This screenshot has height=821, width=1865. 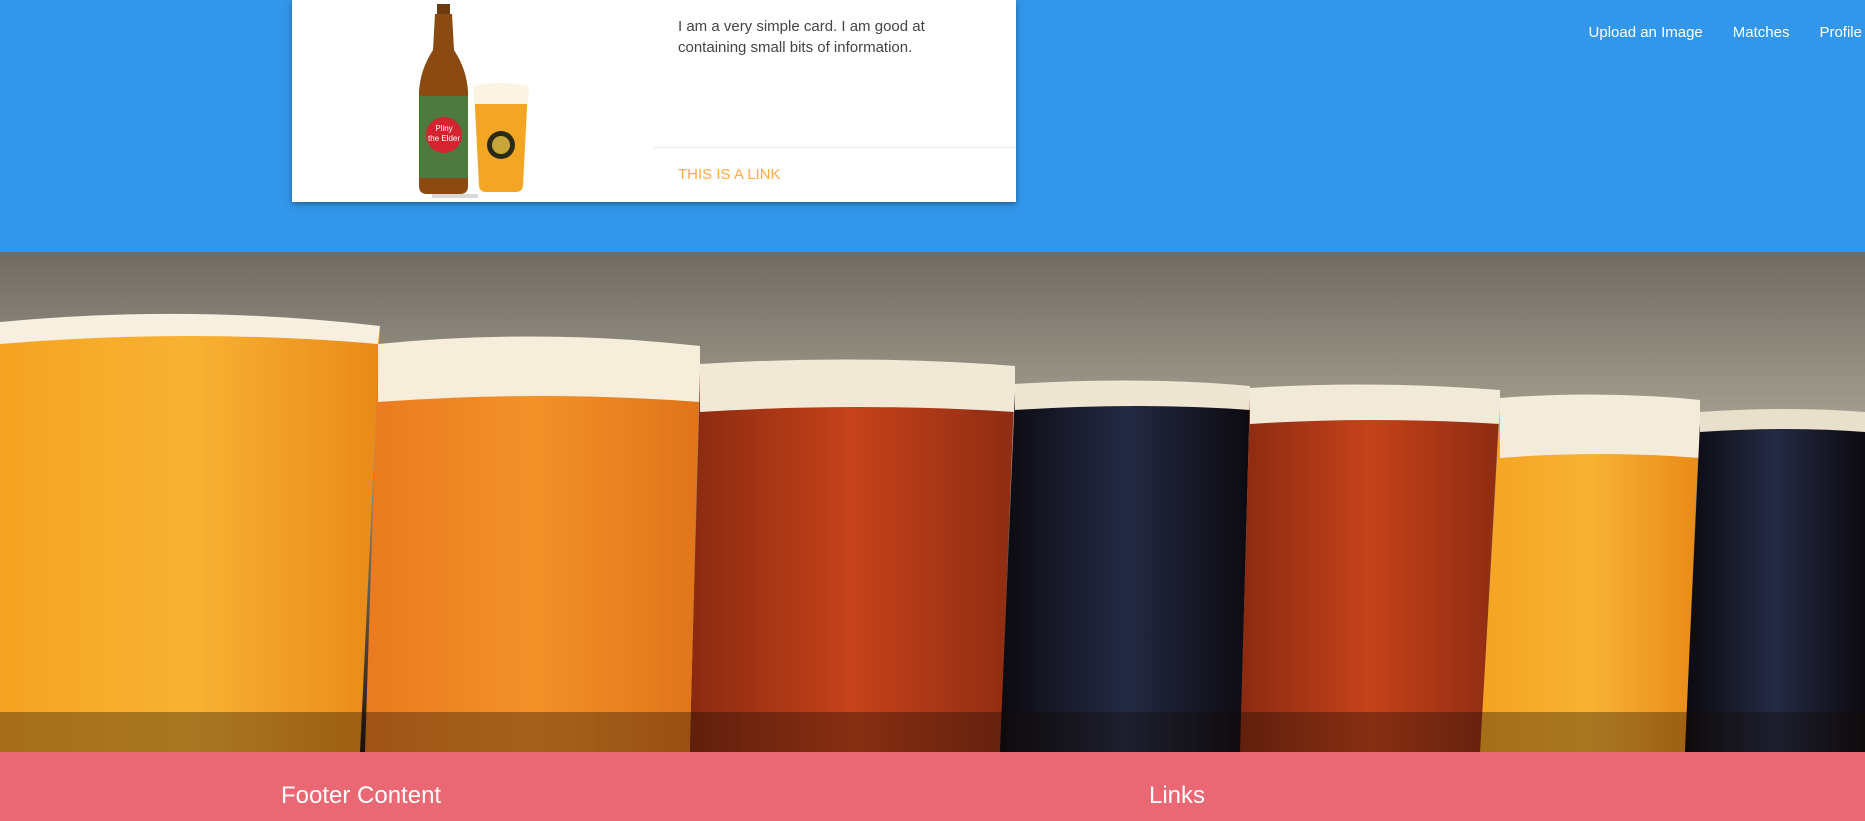 What do you see at coordinates (361, 795) in the screenshot?
I see `footer-content-title: Footer Content` at bounding box center [361, 795].